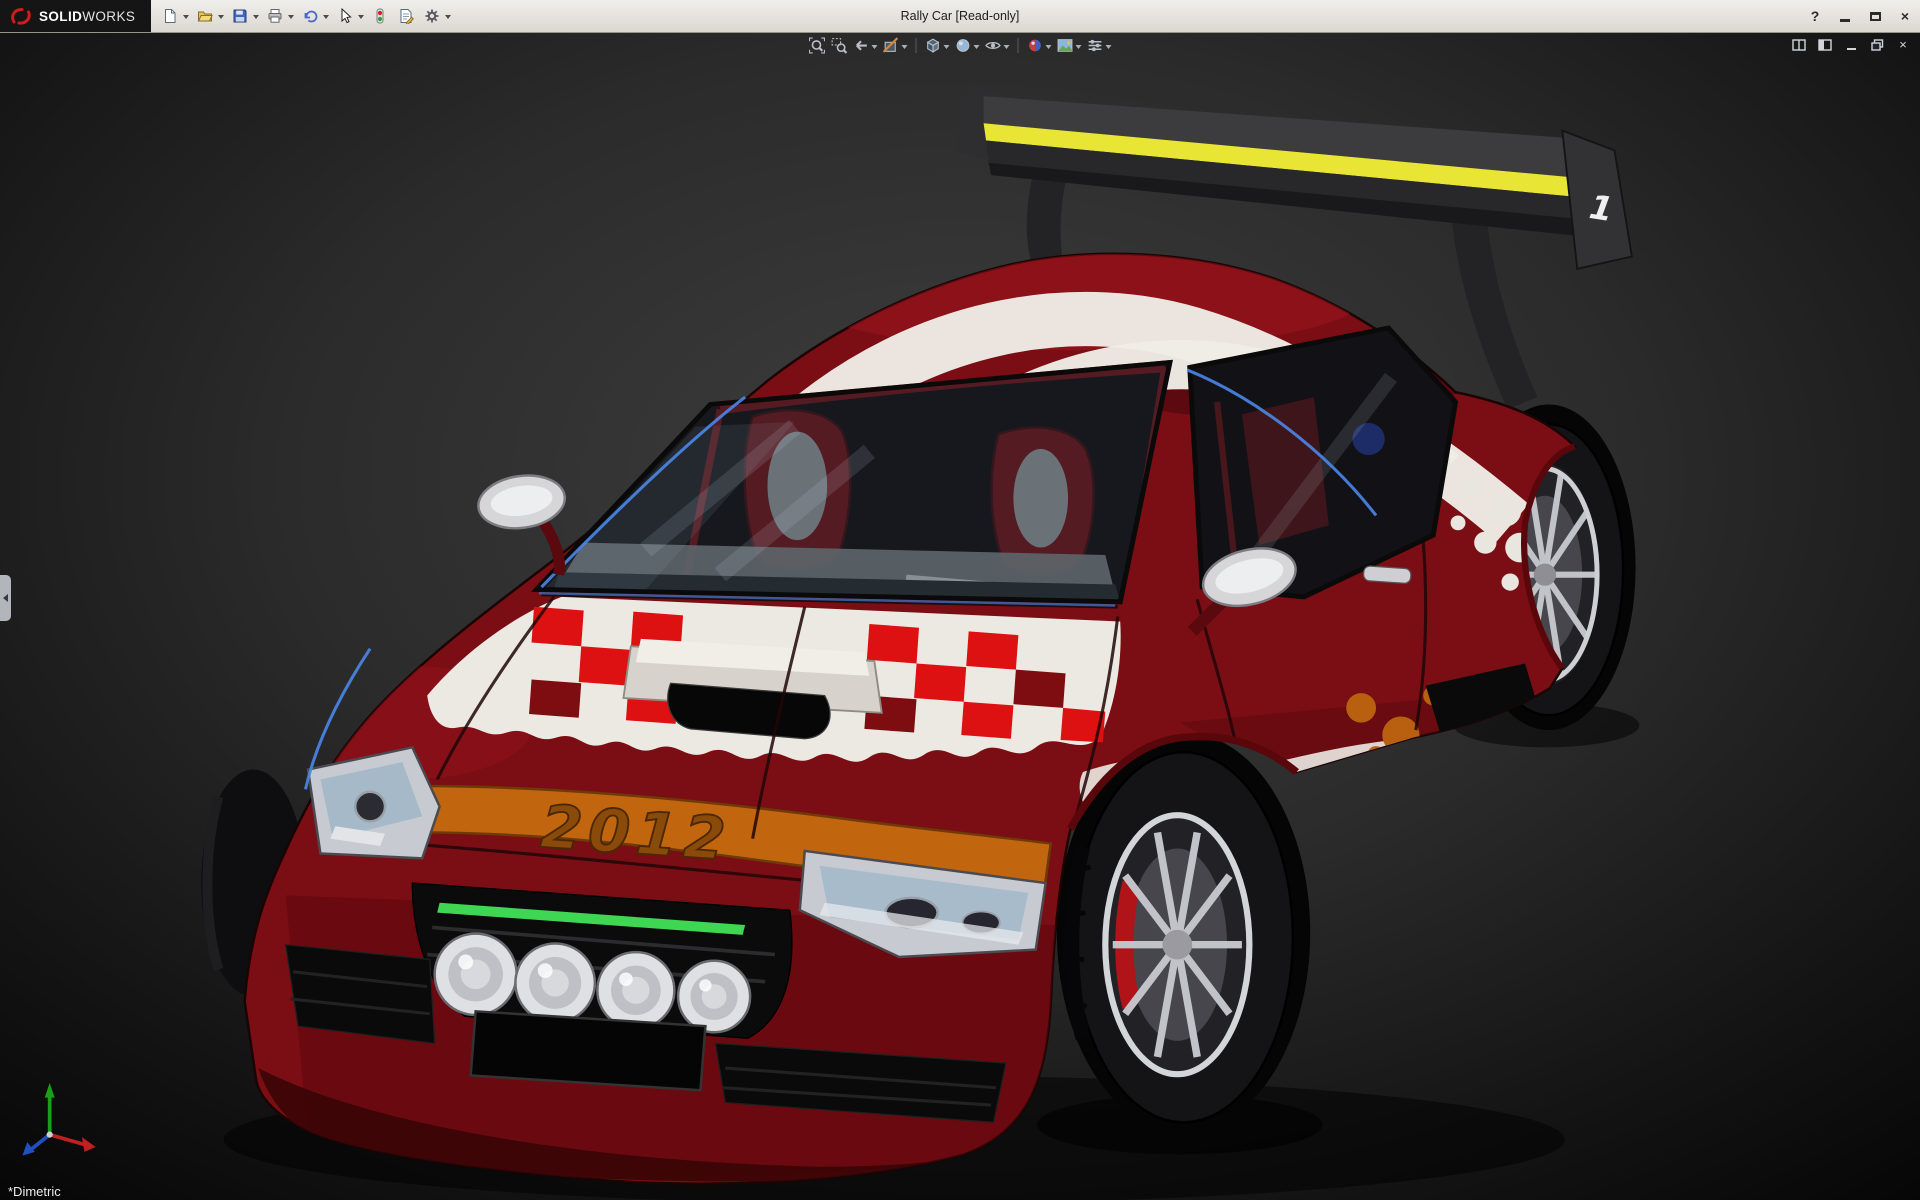  I want to click on maximize-icon, so click(1875, 16).